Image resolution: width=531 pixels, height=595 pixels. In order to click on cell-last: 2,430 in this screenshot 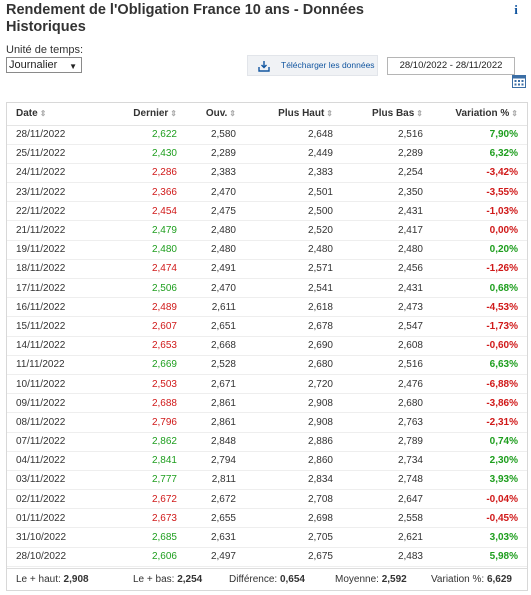, I will do `click(143, 154)`.